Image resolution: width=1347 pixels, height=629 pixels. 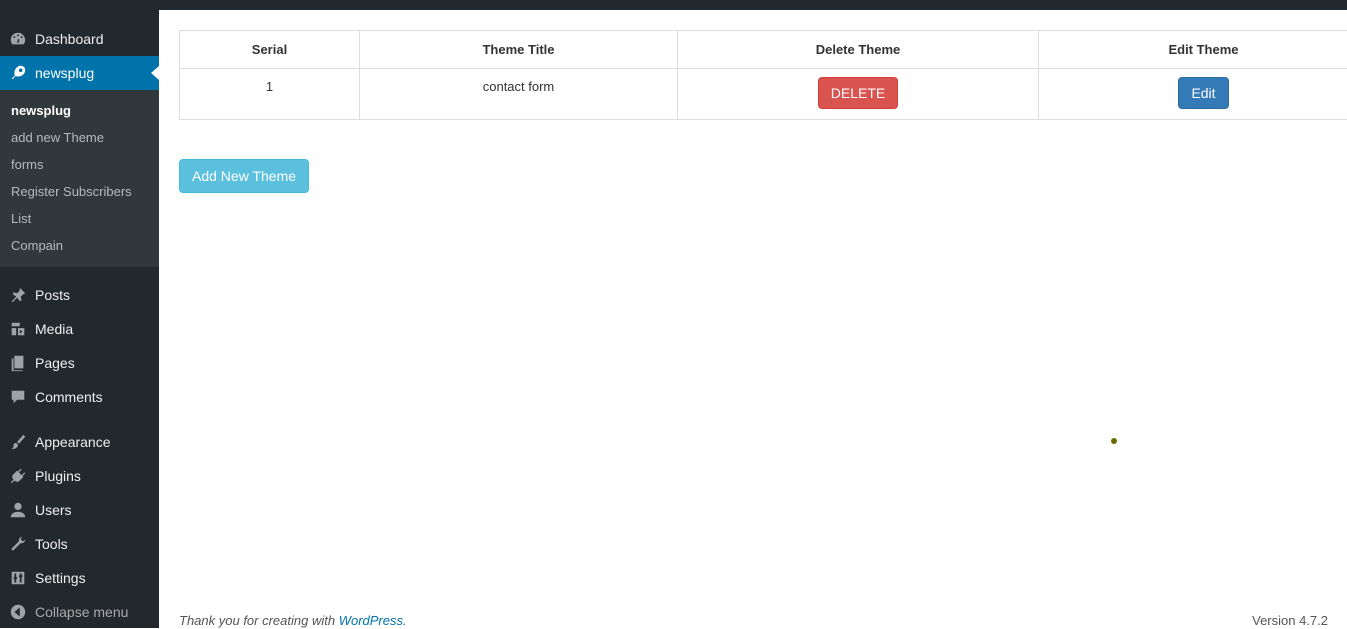 What do you see at coordinates (17, 578) in the screenshot?
I see `settings-sliders-icon` at bounding box center [17, 578].